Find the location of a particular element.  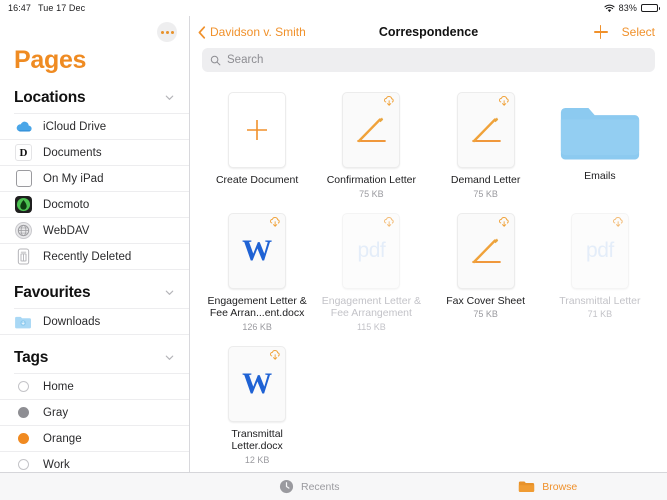

file-name: Transmittal Letter is located at coordinates (600, 300).